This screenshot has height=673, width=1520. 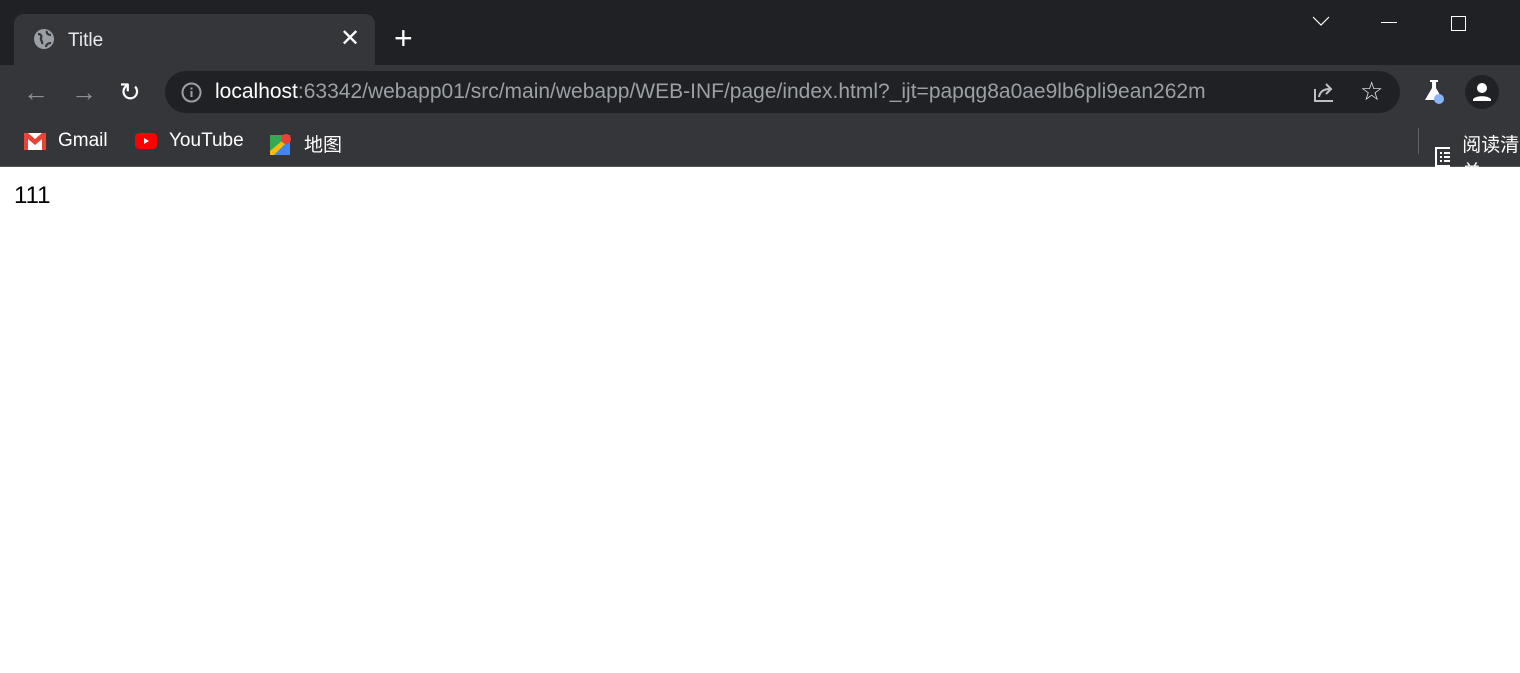 I want to click on info-icon, so click(x=191, y=92).